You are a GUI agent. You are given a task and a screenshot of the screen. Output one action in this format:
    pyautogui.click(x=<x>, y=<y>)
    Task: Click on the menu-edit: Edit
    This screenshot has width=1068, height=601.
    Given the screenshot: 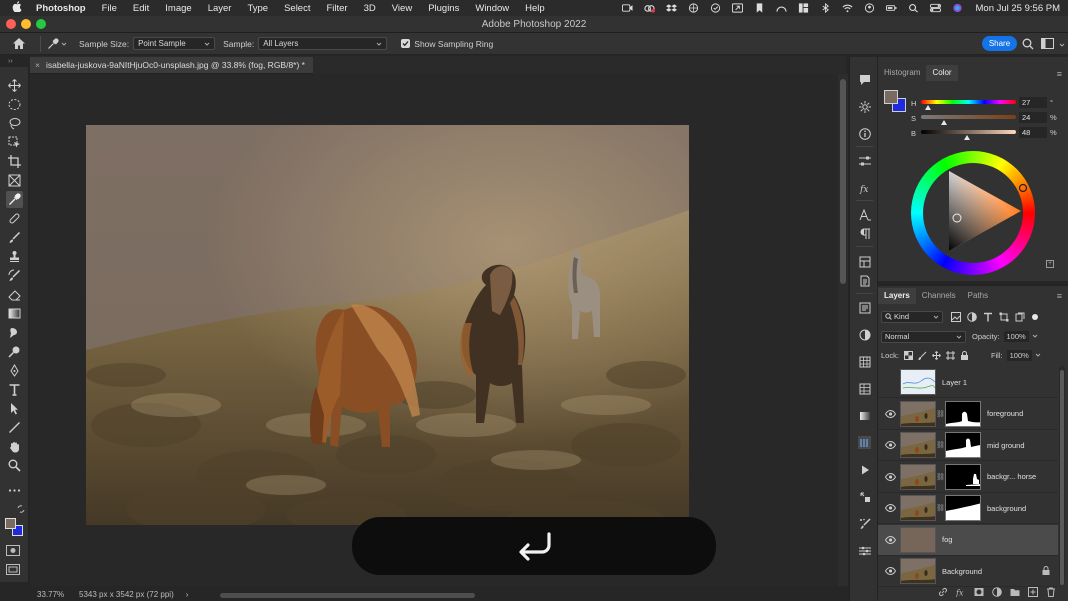 What is the action you would take?
    pyautogui.click(x=141, y=8)
    